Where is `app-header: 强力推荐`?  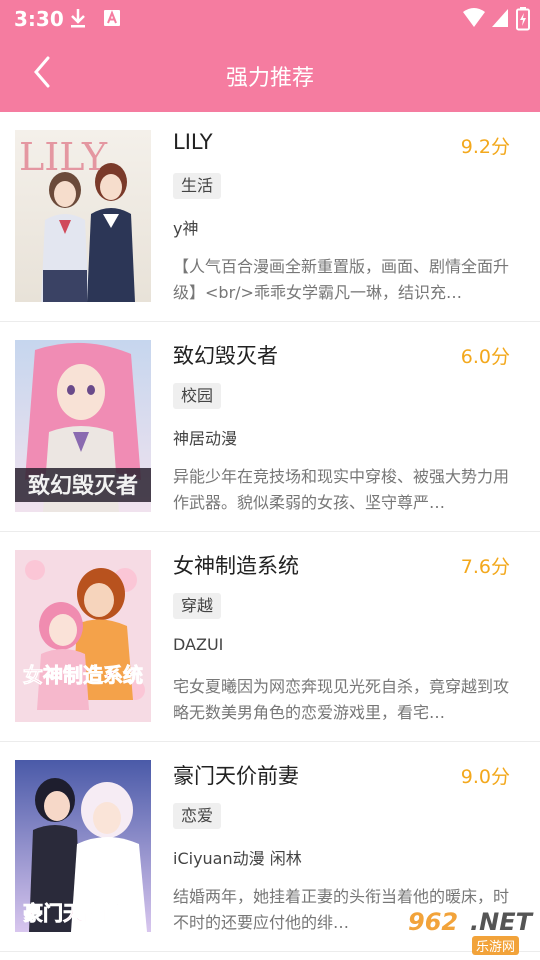
app-header: 强力推荐 is located at coordinates (270, 74).